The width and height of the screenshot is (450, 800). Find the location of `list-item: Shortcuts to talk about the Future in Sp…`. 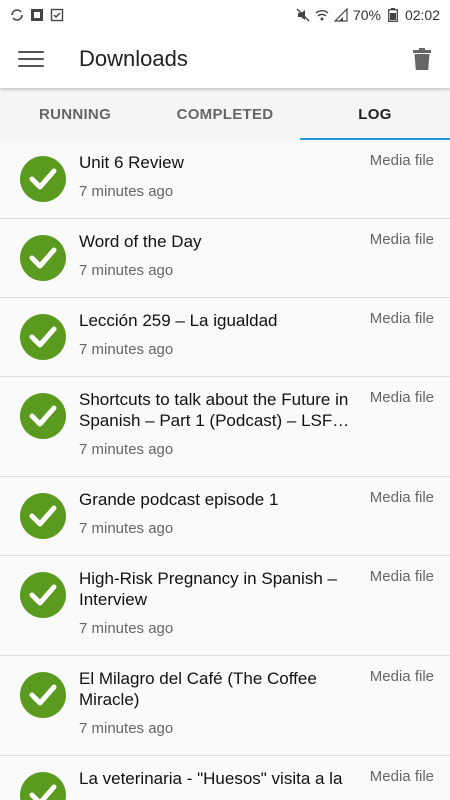

list-item: Shortcuts to talk about the Future in Sp… is located at coordinates (225, 427).